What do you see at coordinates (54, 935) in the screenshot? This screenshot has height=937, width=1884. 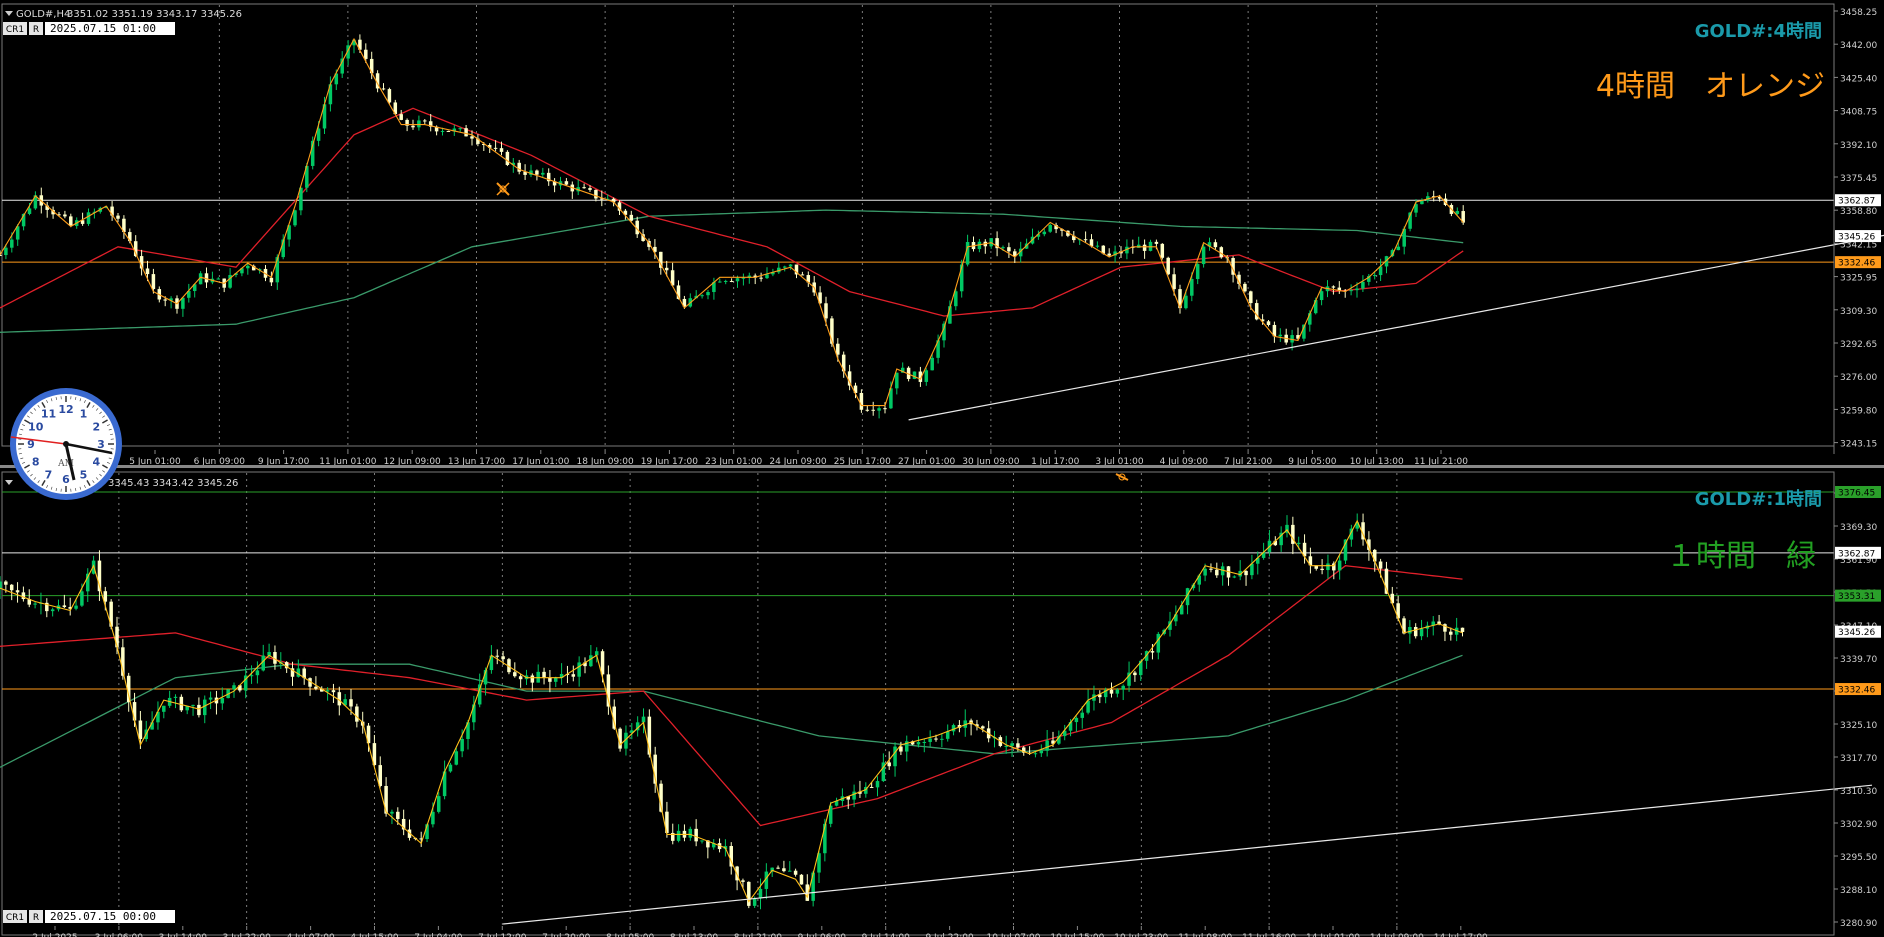 I see `time-label: 2 Jul 2025` at bounding box center [54, 935].